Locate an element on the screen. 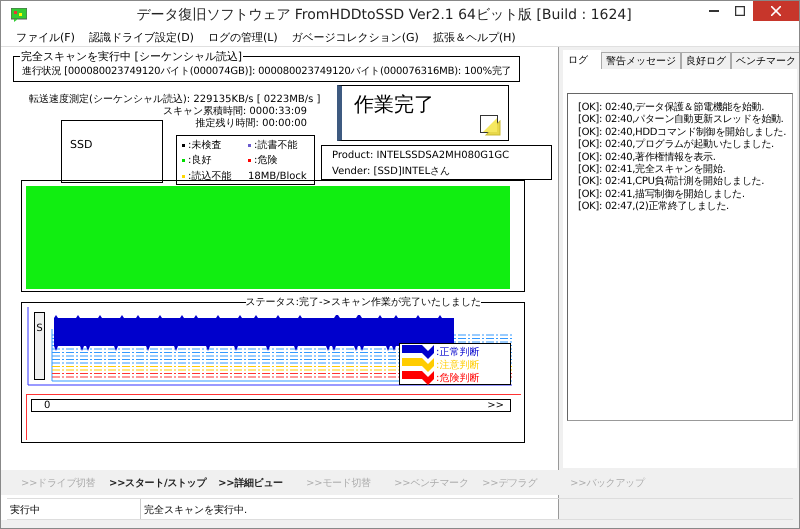  scan-title: 完全スキャンを実行中 [シーケンシャル読込] is located at coordinates (132, 56).